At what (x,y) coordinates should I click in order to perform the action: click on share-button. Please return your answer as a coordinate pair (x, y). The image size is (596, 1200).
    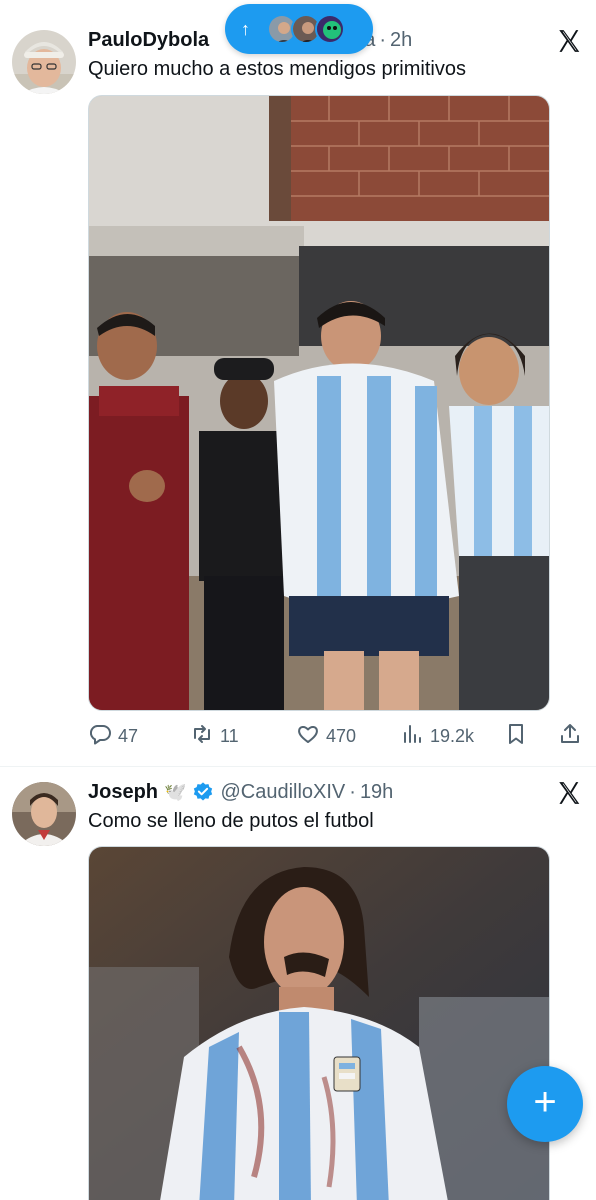
    Looking at the image, I should click on (570, 736).